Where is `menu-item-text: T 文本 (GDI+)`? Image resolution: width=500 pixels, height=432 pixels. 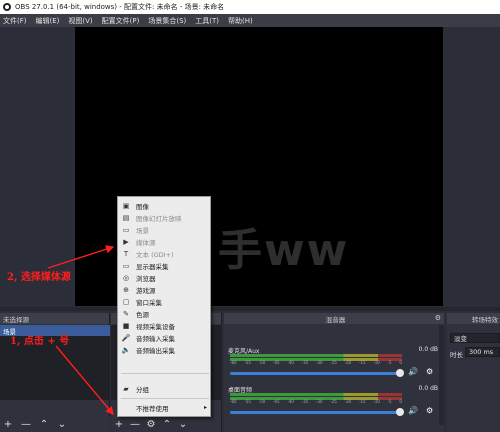 menu-item-text: T 文本 (GDI+) is located at coordinates (165, 253).